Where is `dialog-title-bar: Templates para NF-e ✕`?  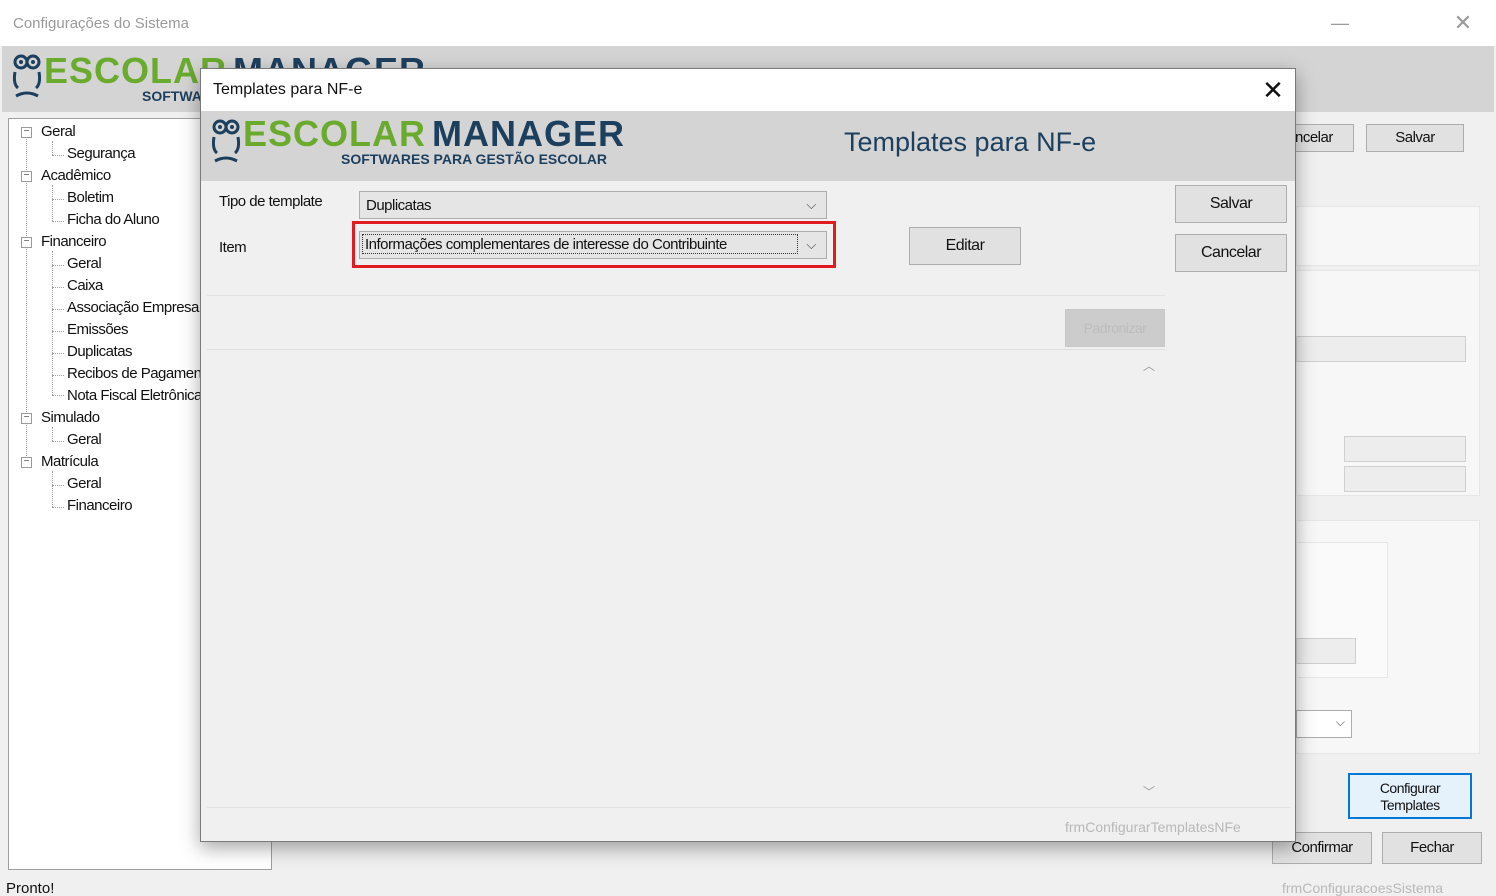
dialog-title-bar: Templates para NF-e ✕ is located at coordinates (748, 90).